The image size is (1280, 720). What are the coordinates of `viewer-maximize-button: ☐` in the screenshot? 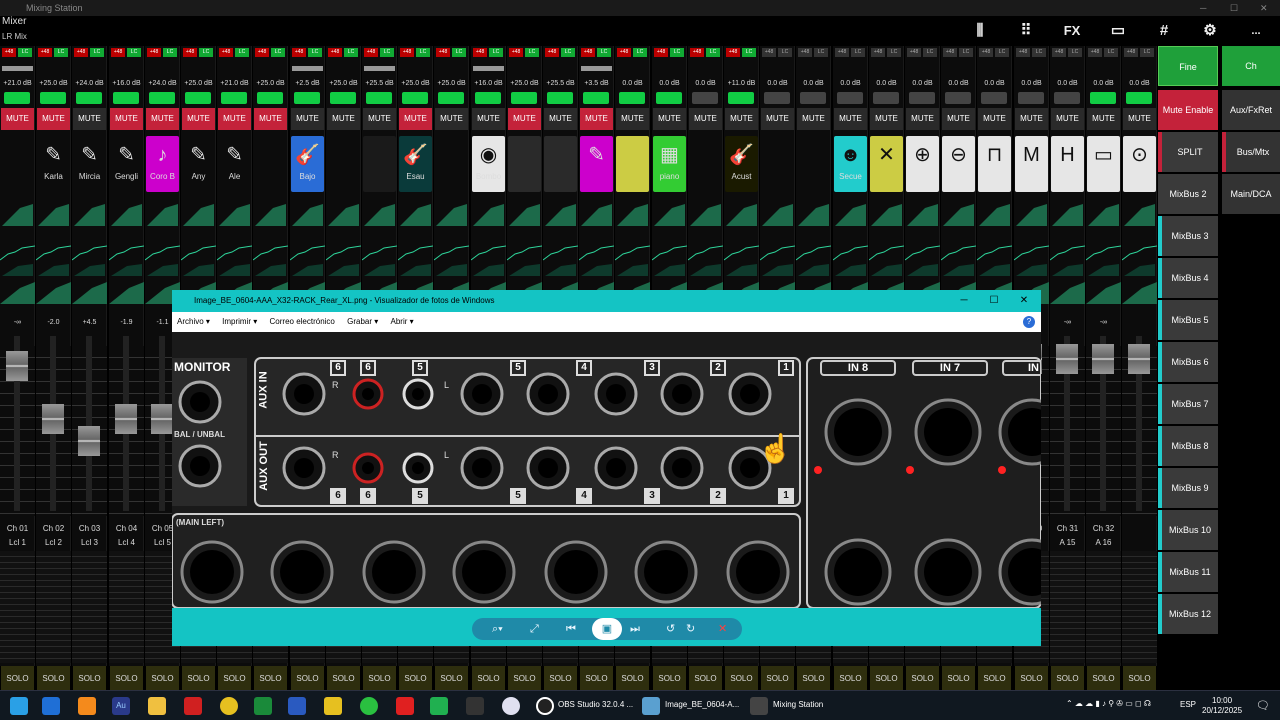 It's located at (994, 301).